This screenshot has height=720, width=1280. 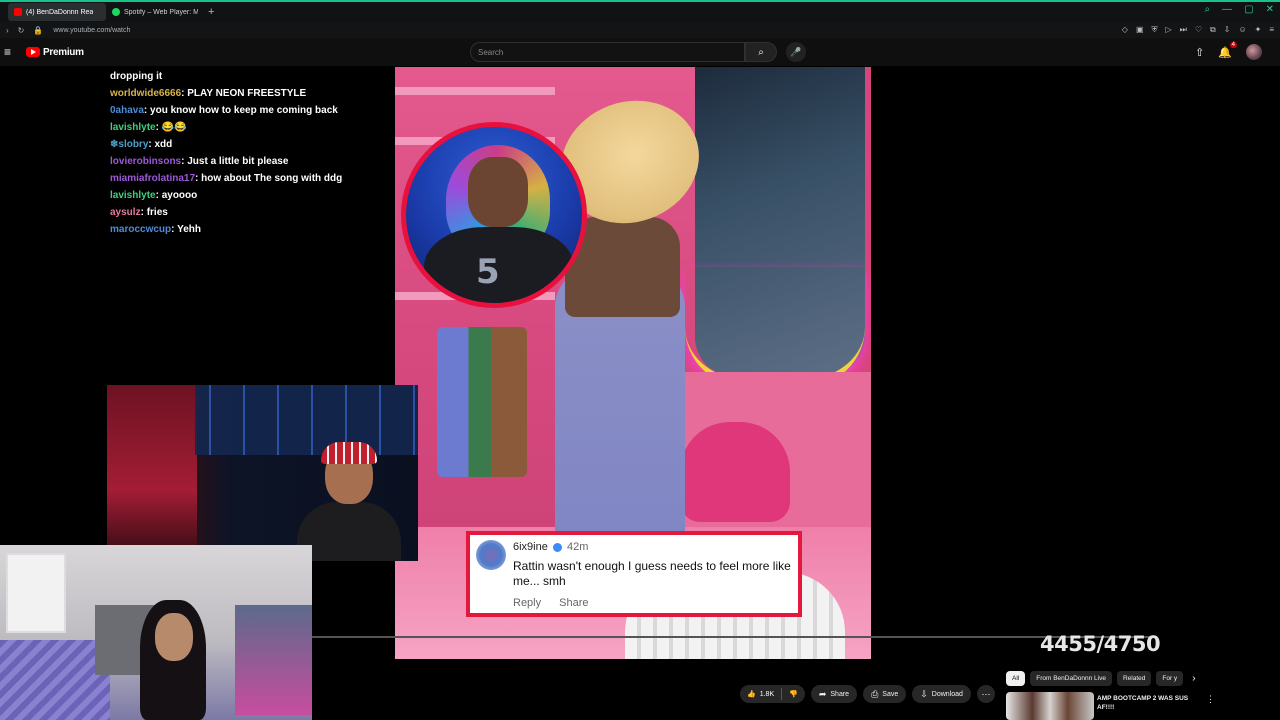 What do you see at coordinates (1193, 678) in the screenshot?
I see `chevron-right-icon: ›` at bounding box center [1193, 678].